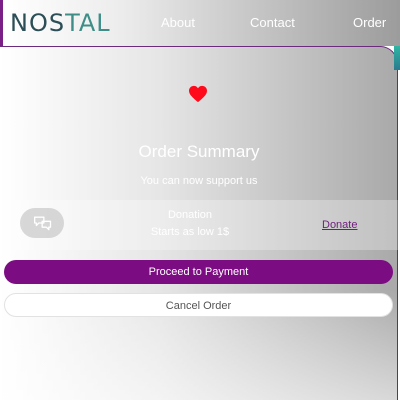 This screenshot has height=400, width=400. Describe the element at coordinates (397, 58) in the screenshot. I see `navbar-edge-accent` at that location.